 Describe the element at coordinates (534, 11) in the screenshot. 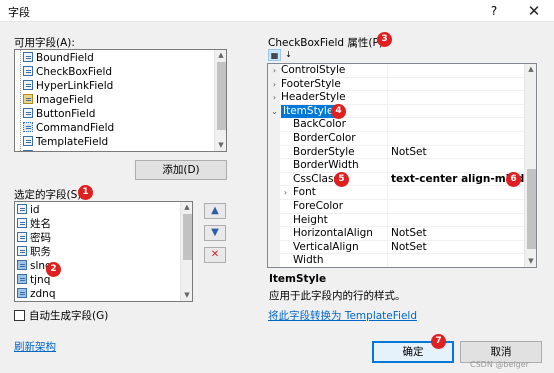

I see `close-button: ✕` at that location.